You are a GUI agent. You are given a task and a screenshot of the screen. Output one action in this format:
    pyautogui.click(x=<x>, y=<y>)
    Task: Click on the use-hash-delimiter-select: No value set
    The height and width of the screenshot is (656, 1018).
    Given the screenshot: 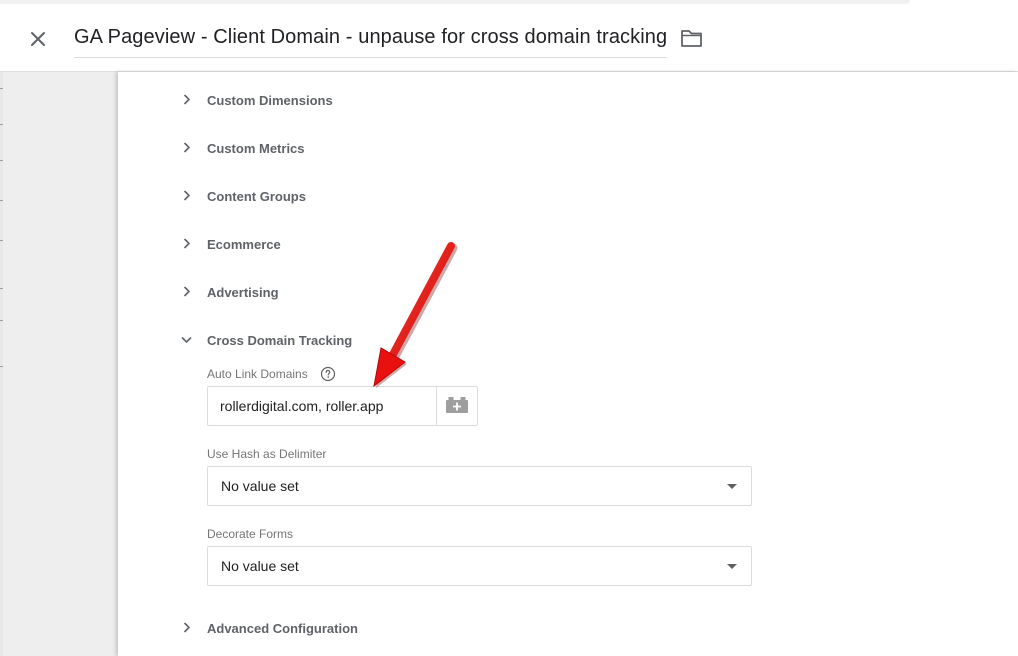 What is the action you would take?
    pyautogui.click(x=479, y=486)
    